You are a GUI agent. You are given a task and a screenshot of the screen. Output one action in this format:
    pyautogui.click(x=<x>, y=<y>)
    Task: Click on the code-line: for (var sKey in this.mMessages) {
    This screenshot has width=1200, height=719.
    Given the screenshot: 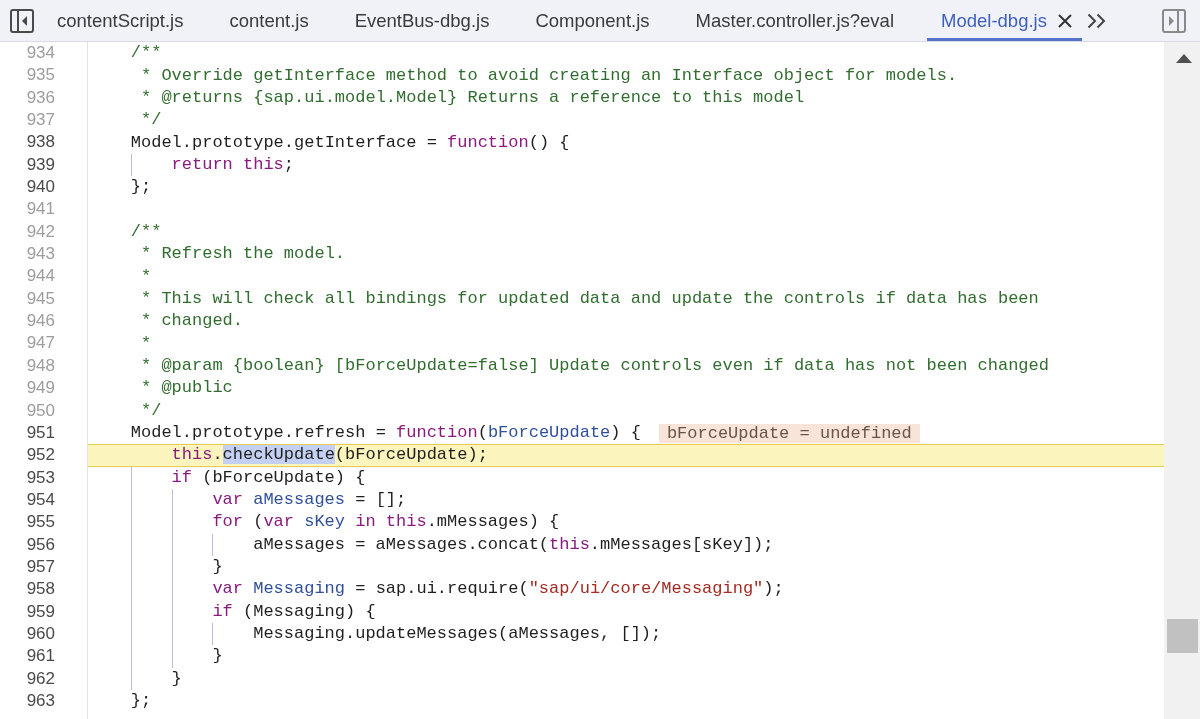 What is the action you would take?
    pyautogui.click(x=386, y=522)
    